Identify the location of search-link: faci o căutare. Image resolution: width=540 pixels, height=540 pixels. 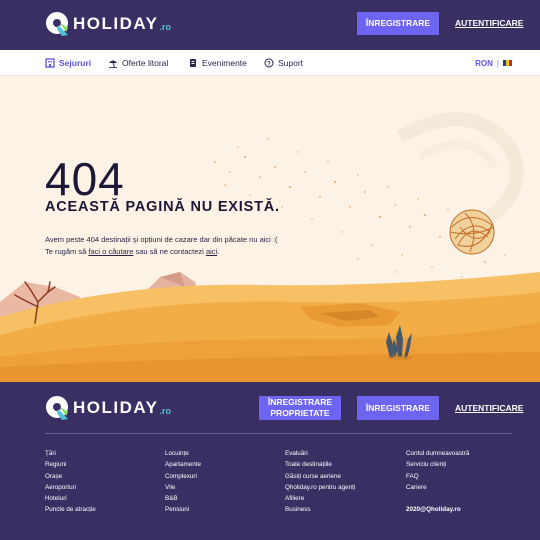
(110, 251).